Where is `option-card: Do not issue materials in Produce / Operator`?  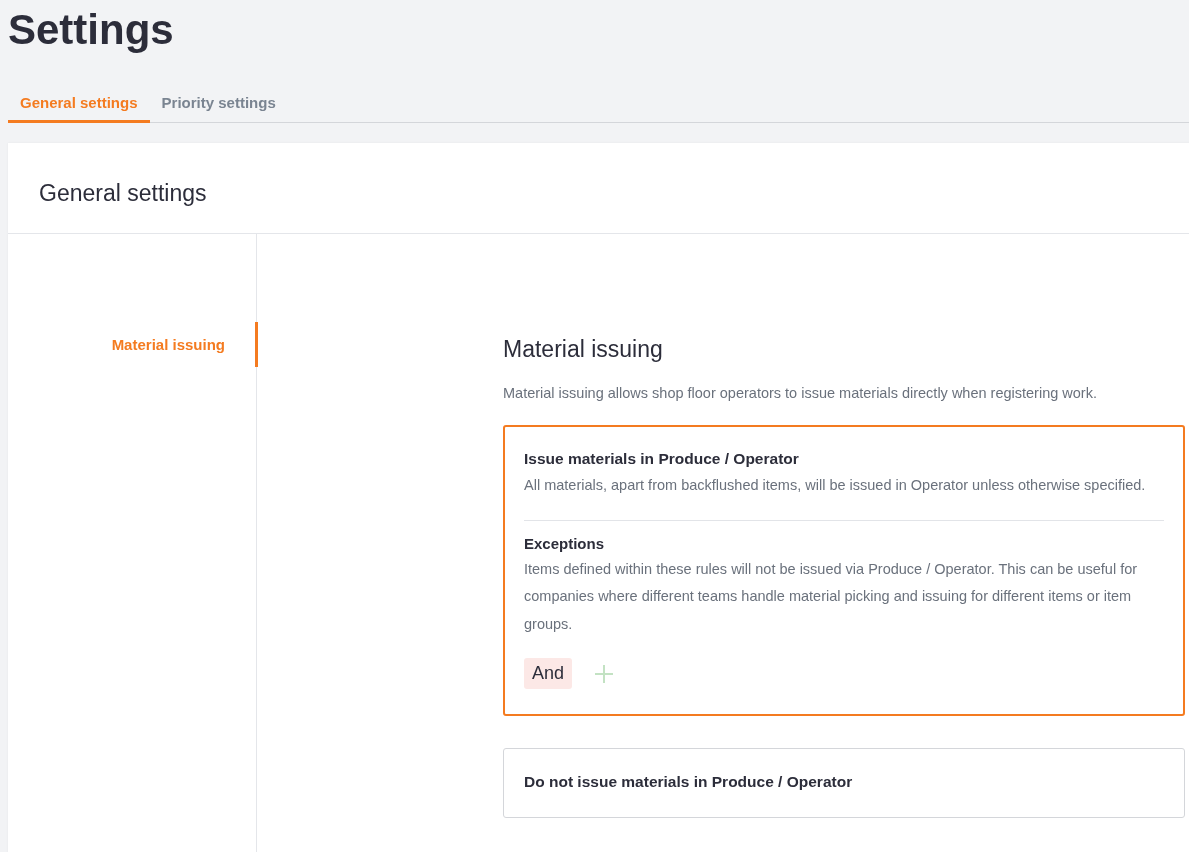
option-card: Do not issue materials in Produce / Operator is located at coordinates (844, 783).